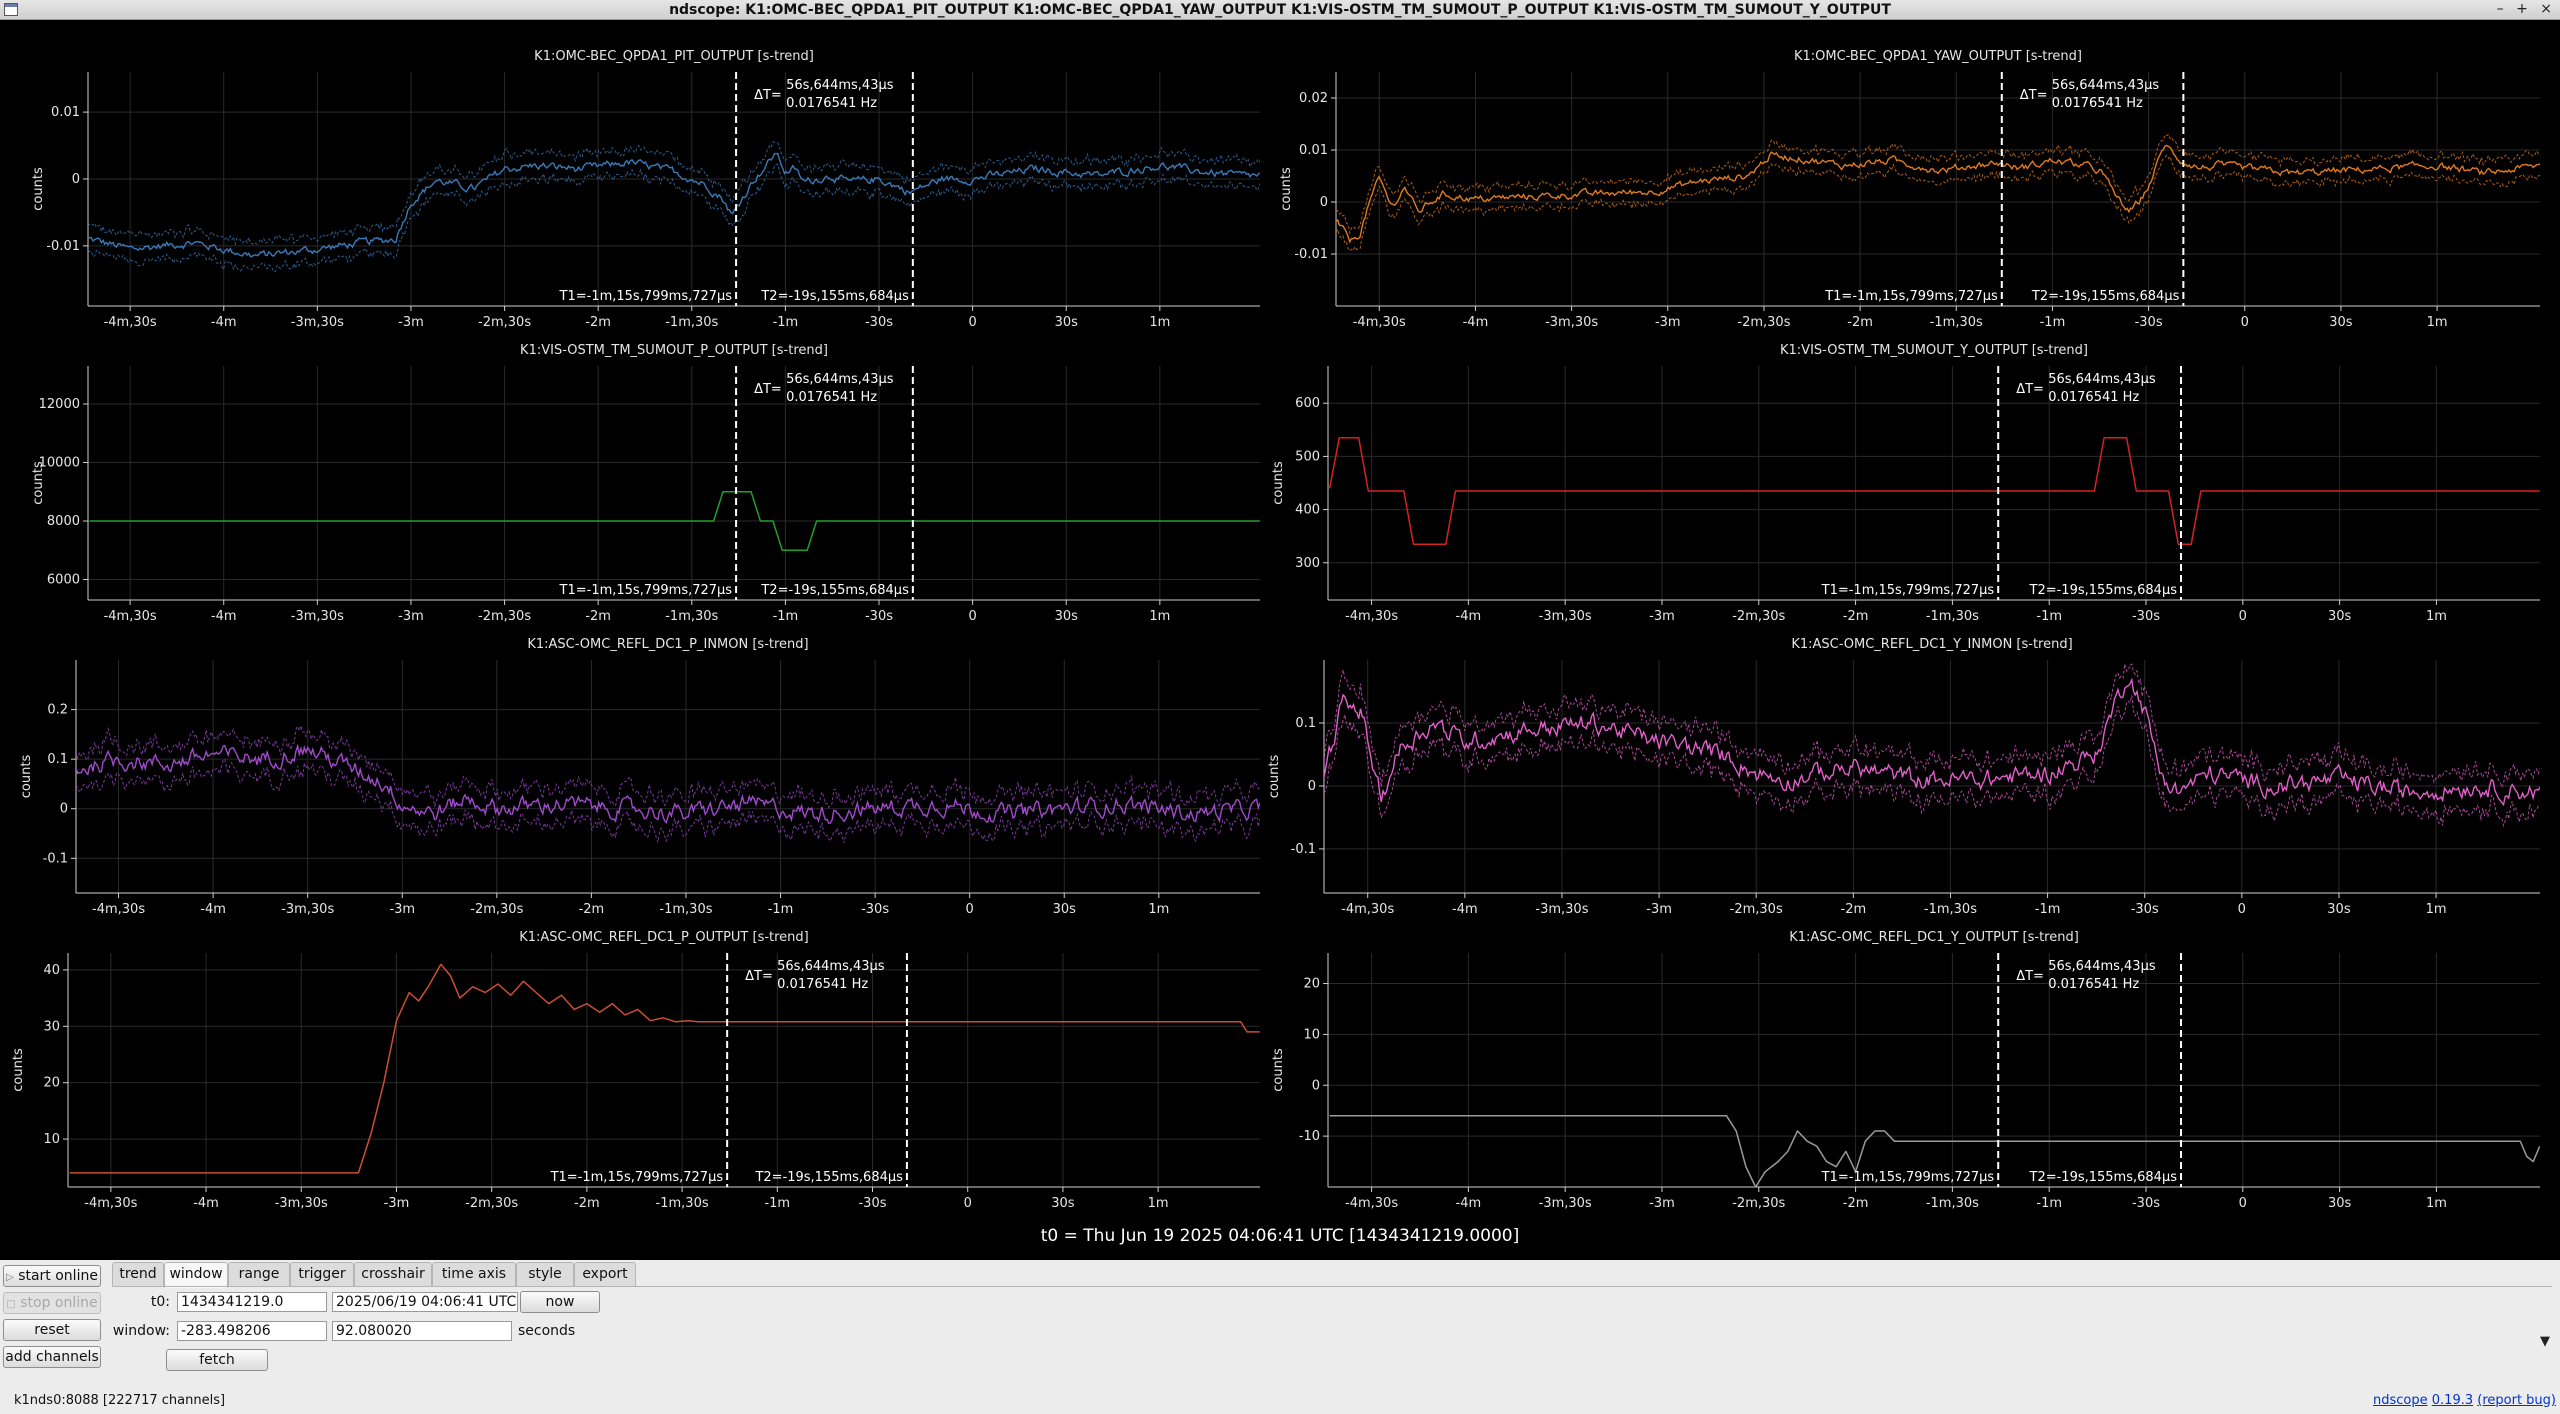 This screenshot has height=1414, width=2560. What do you see at coordinates (1307, 403) in the screenshot?
I see `y-tick-label: 600` at bounding box center [1307, 403].